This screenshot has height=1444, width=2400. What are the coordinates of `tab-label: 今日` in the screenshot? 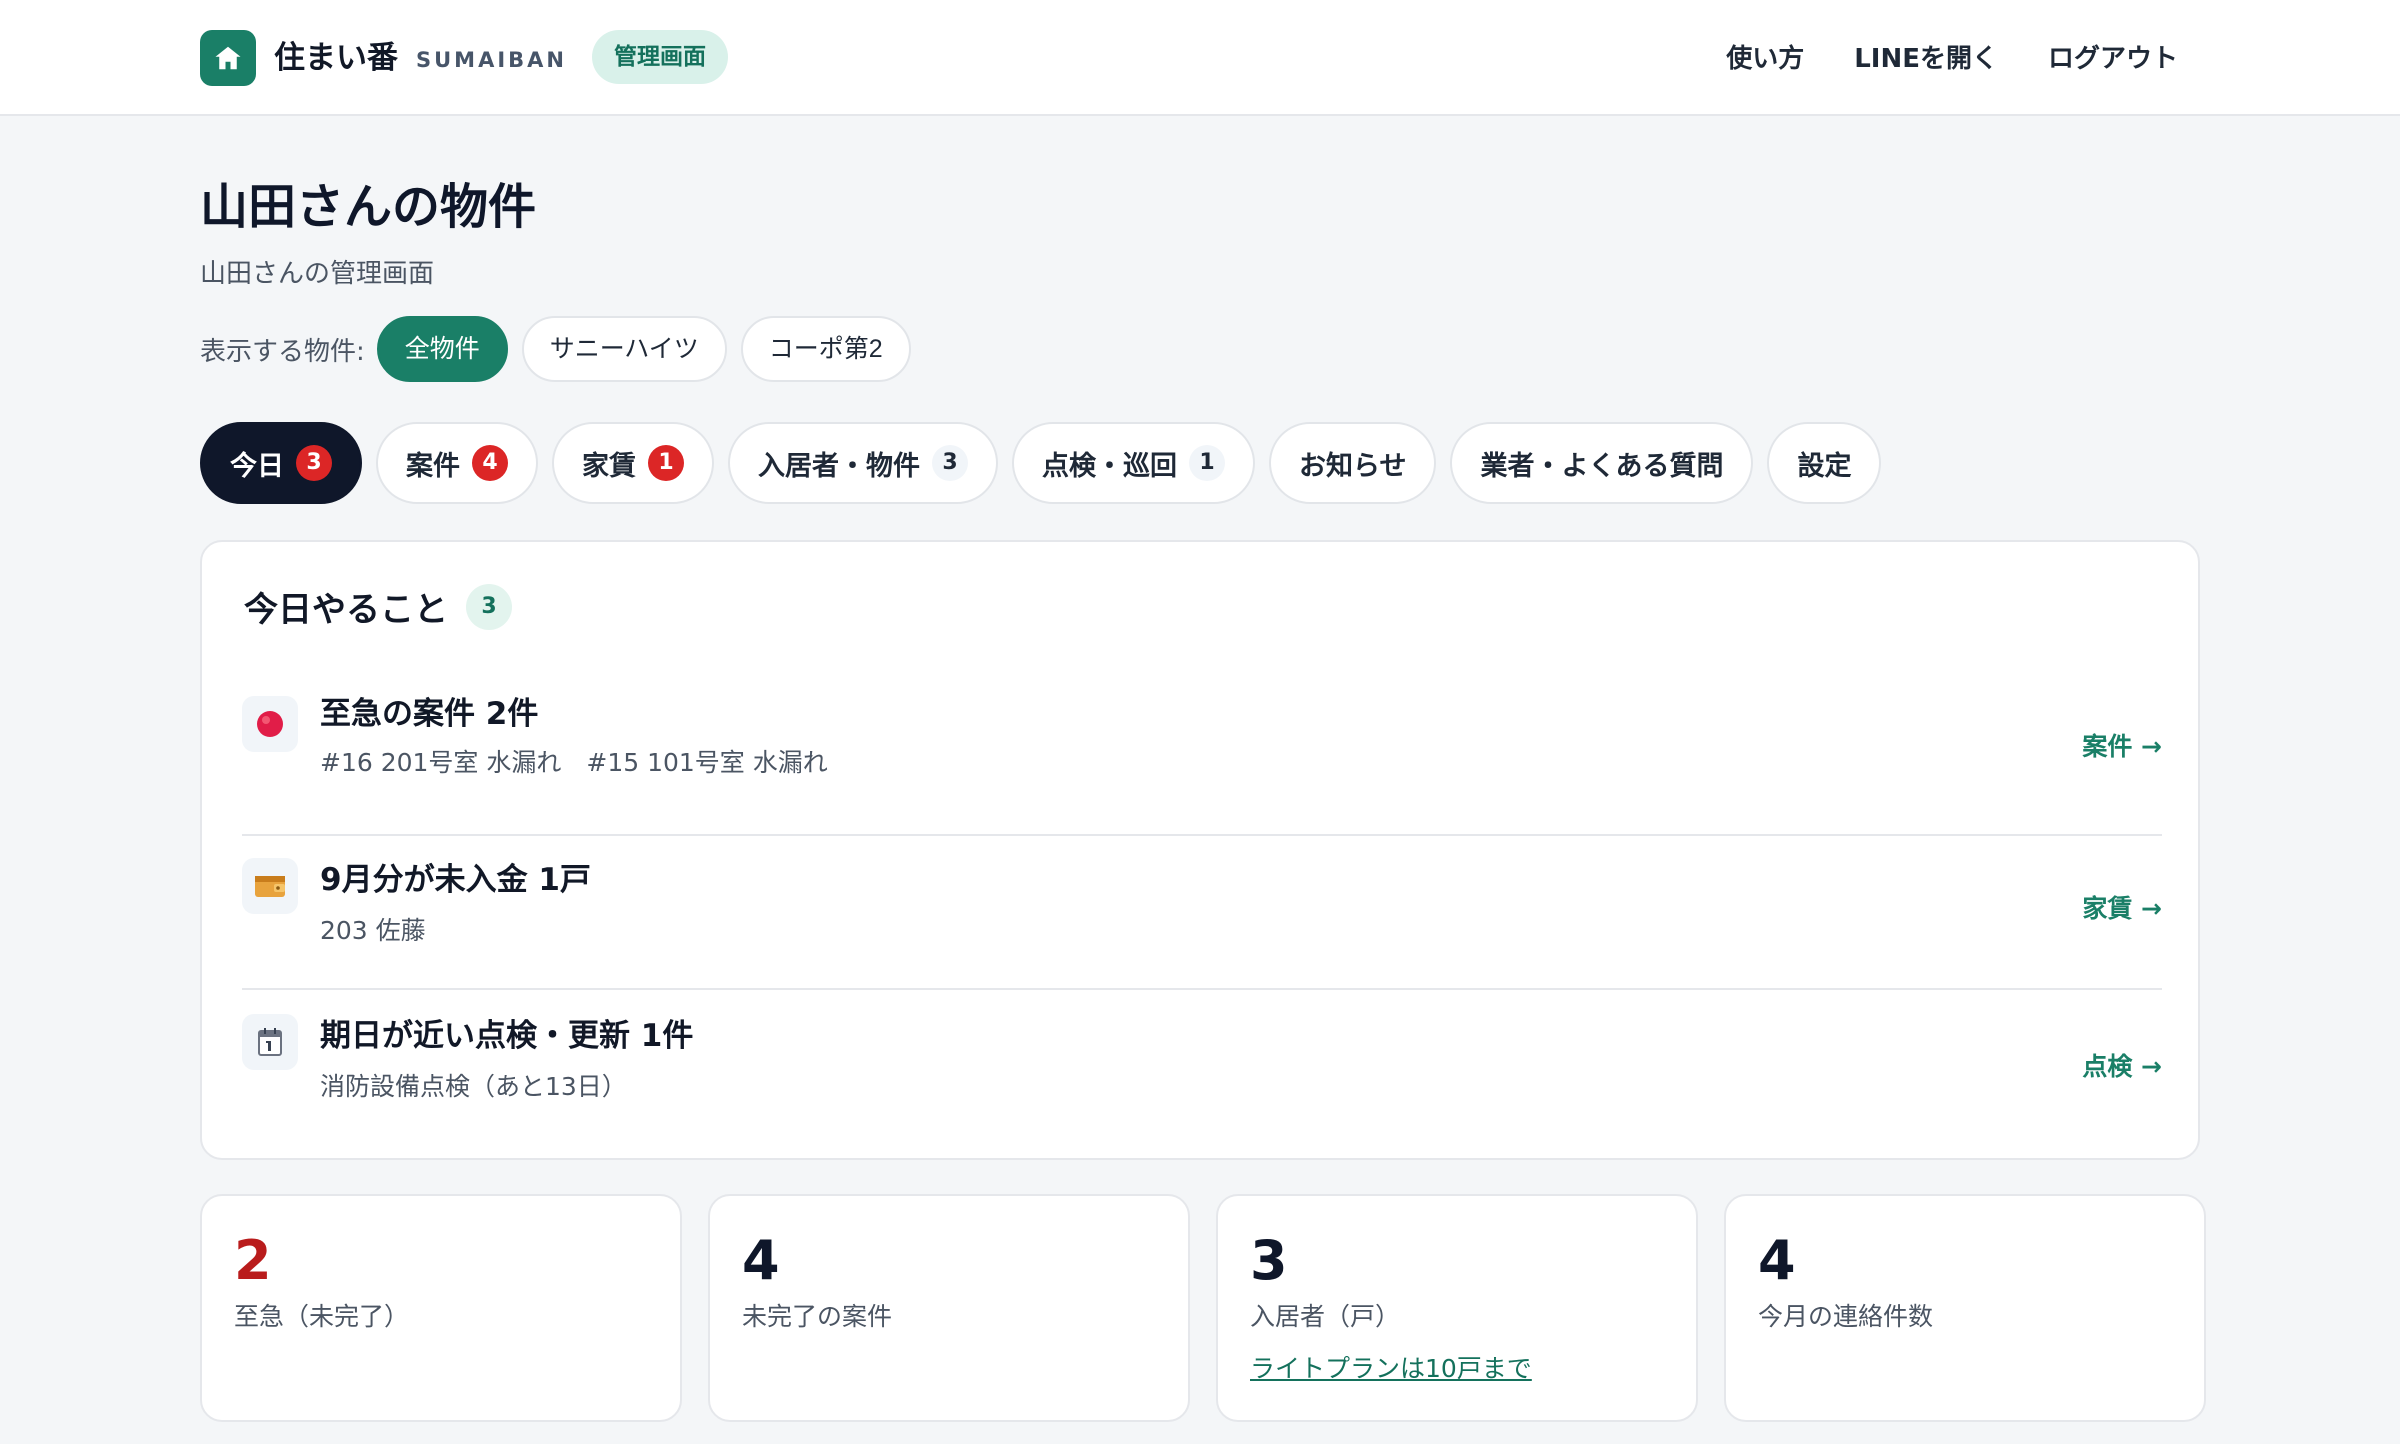 It's located at (257, 466).